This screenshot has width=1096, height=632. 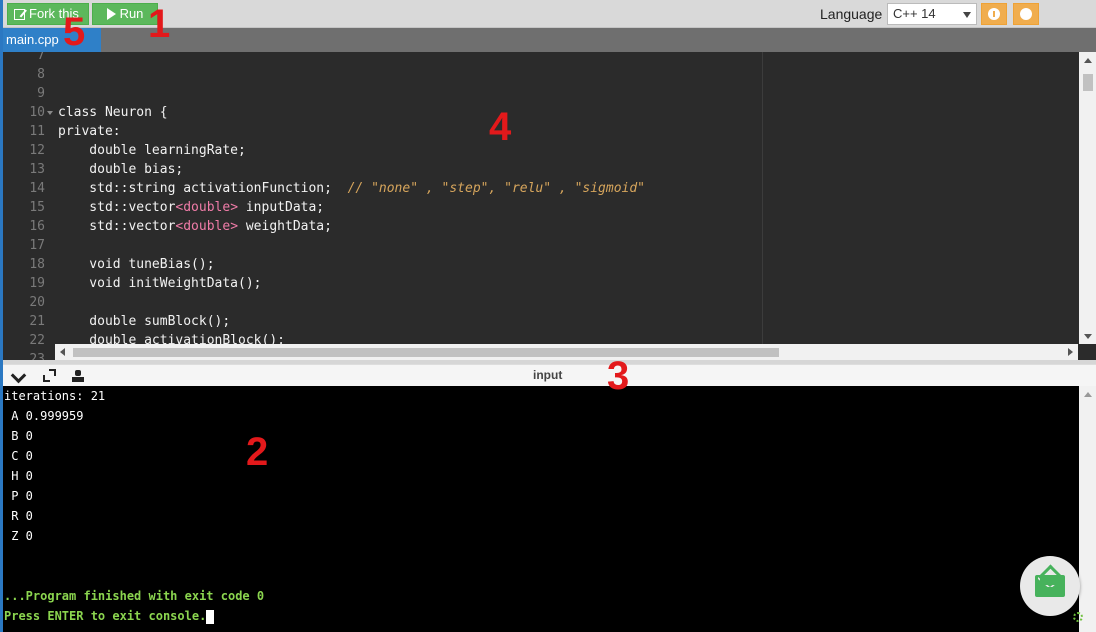 I want to click on feedback-button, so click(x=1050, y=586).